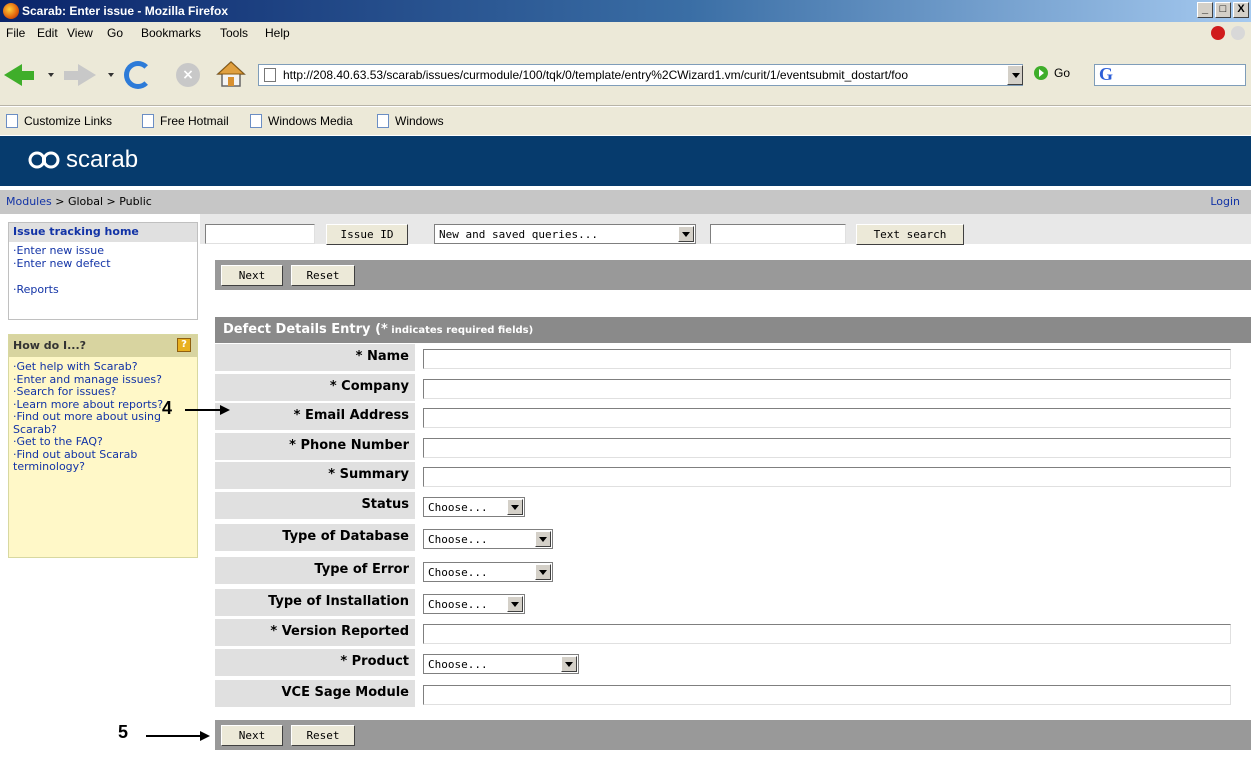 This screenshot has width=1251, height=757. Describe the element at coordinates (103, 289) in the screenshot. I see `reports-link: ·Reports` at that location.